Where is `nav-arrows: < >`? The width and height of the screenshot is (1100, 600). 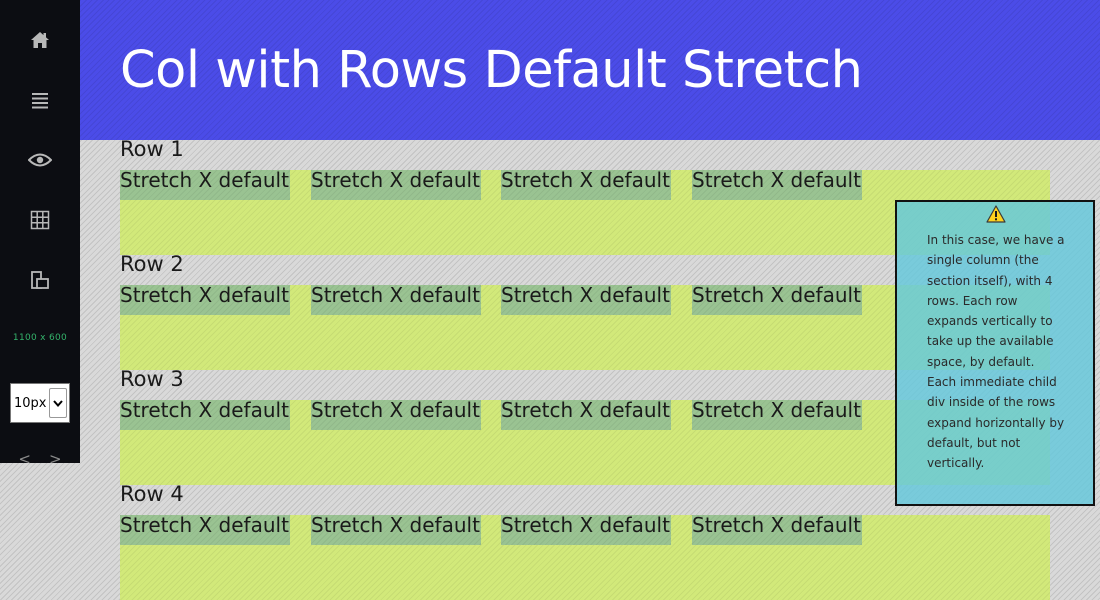 nav-arrows: < > is located at coordinates (40, 459).